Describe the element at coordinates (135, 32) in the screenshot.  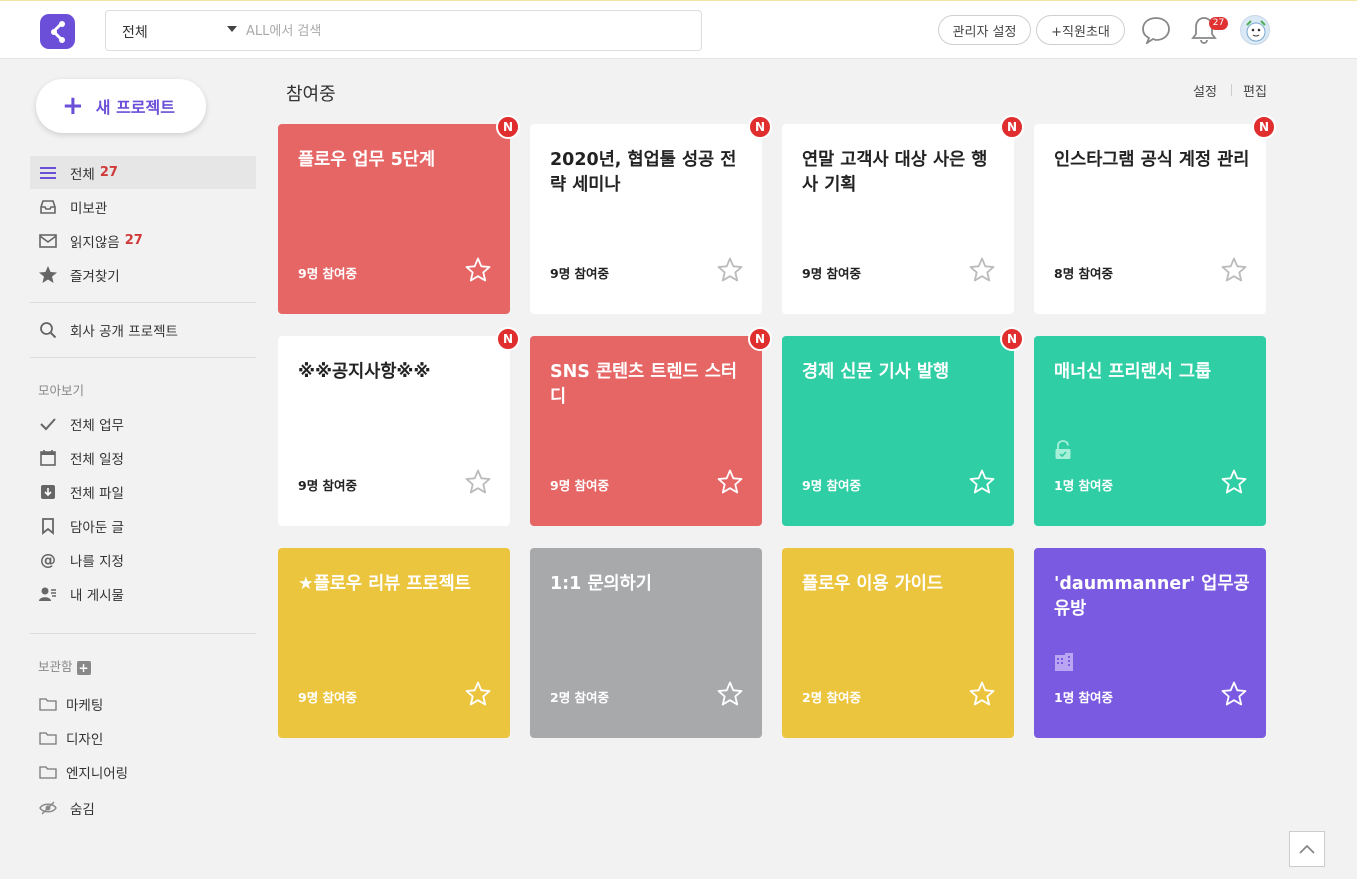
I see `search-scope-select: 전체` at that location.